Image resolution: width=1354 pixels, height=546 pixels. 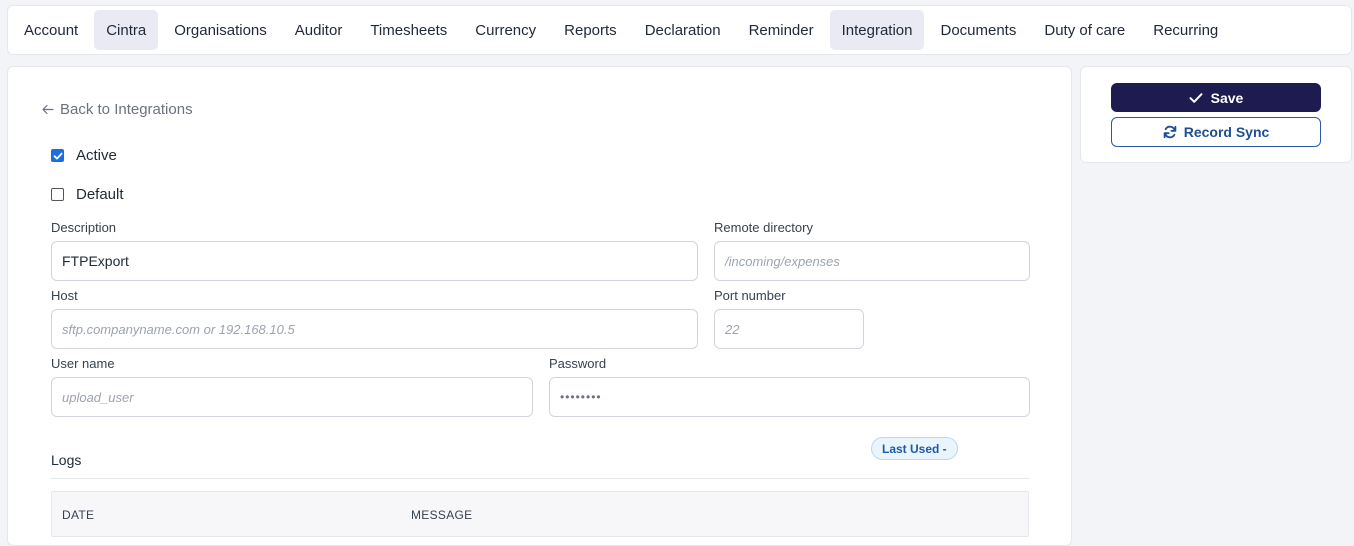 What do you see at coordinates (540, 514) in the screenshot?
I see `logs-table-header: DATE MESSAGE` at bounding box center [540, 514].